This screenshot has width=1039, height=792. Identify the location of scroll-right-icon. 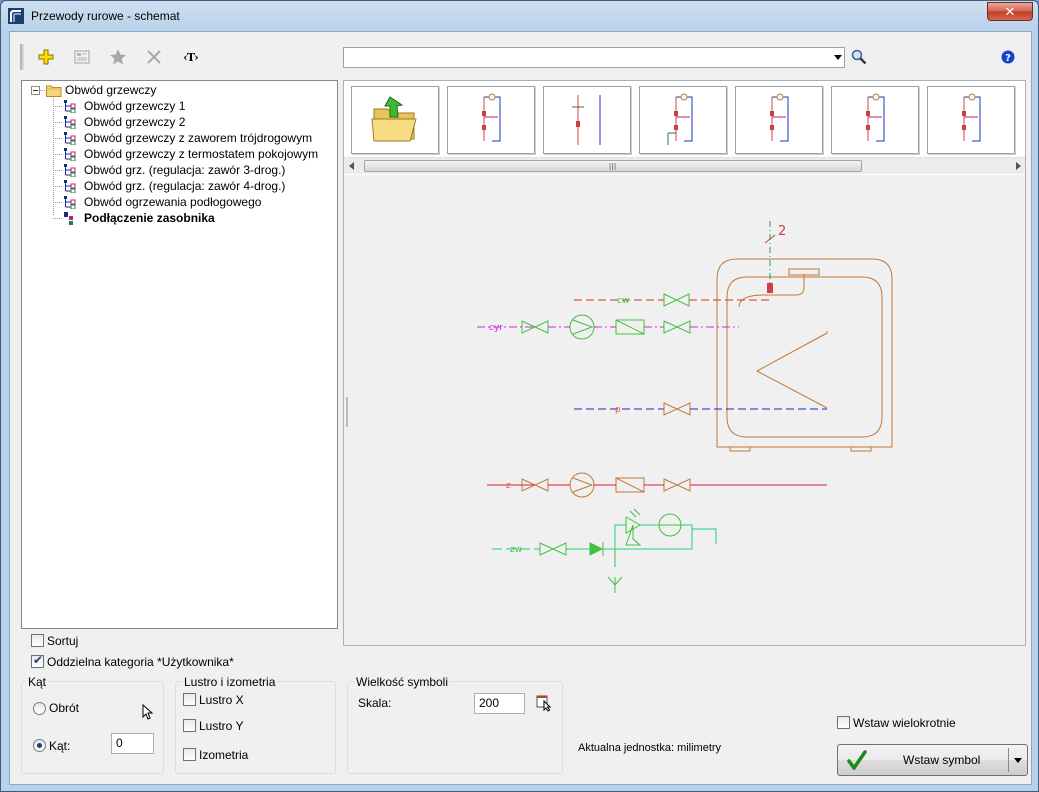
(1018, 166).